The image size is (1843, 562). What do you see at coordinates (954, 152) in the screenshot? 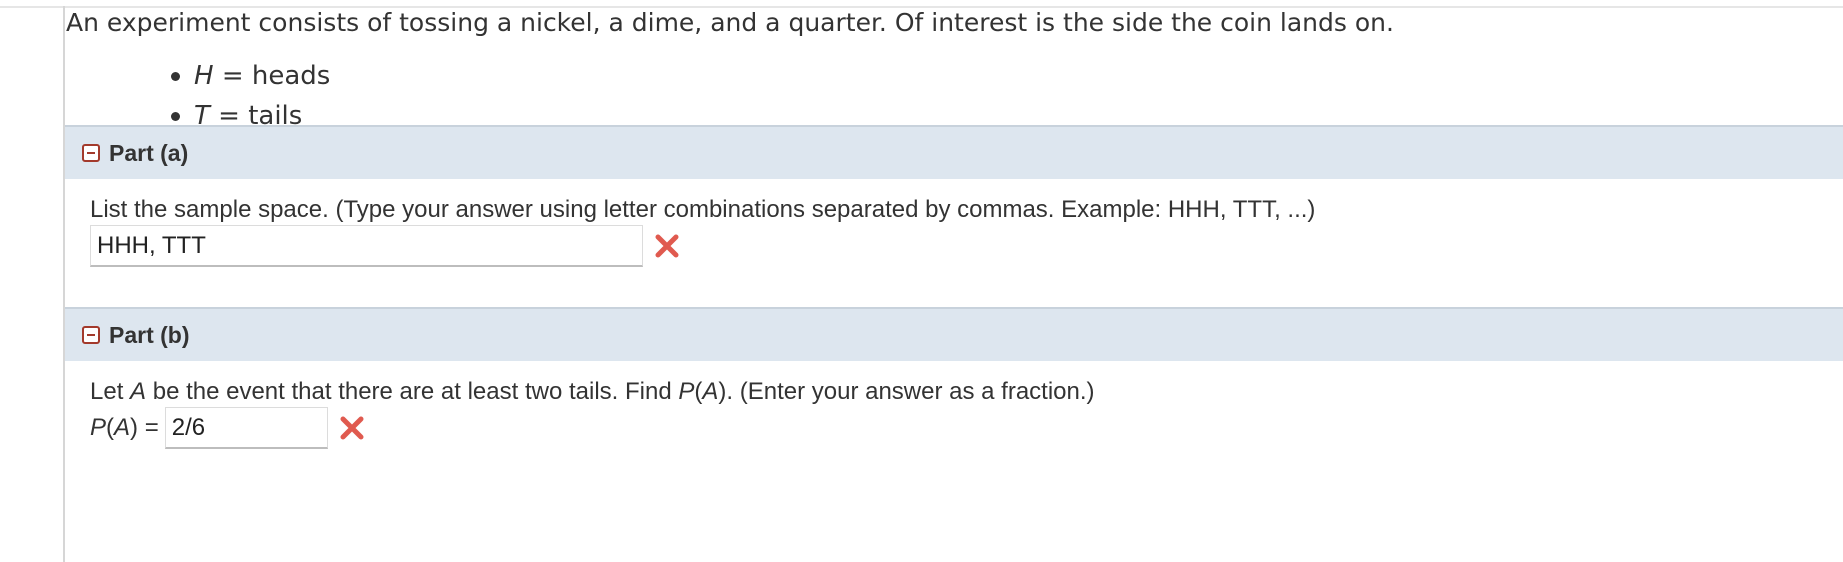
I see `part-a-header: Part (a)` at bounding box center [954, 152].